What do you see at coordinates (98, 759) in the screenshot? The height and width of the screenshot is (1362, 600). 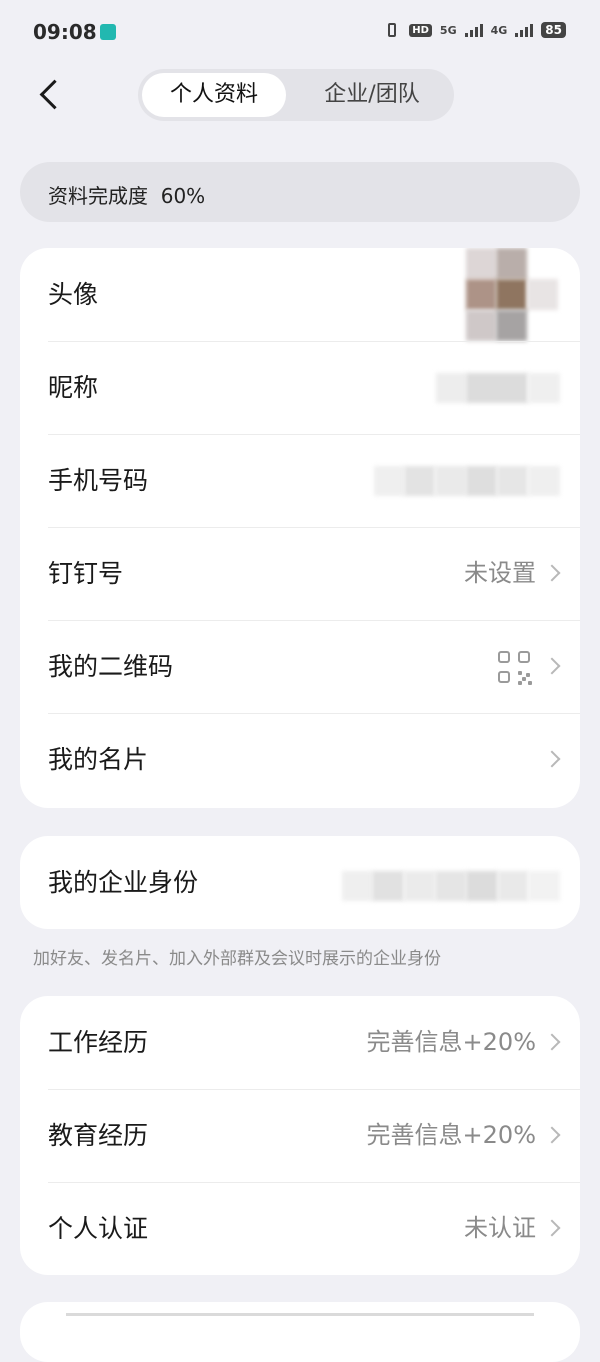 I see `business-card-label: 我的名片` at bounding box center [98, 759].